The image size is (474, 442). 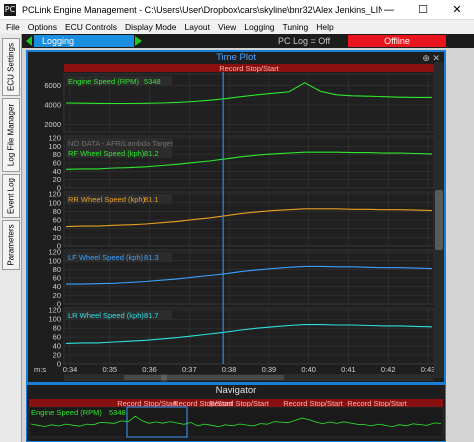 What do you see at coordinates (66, 412) in the screenshot?
I see `nav-channel-label: Engine Speed (RPM)` at bounding box center [66, 412].